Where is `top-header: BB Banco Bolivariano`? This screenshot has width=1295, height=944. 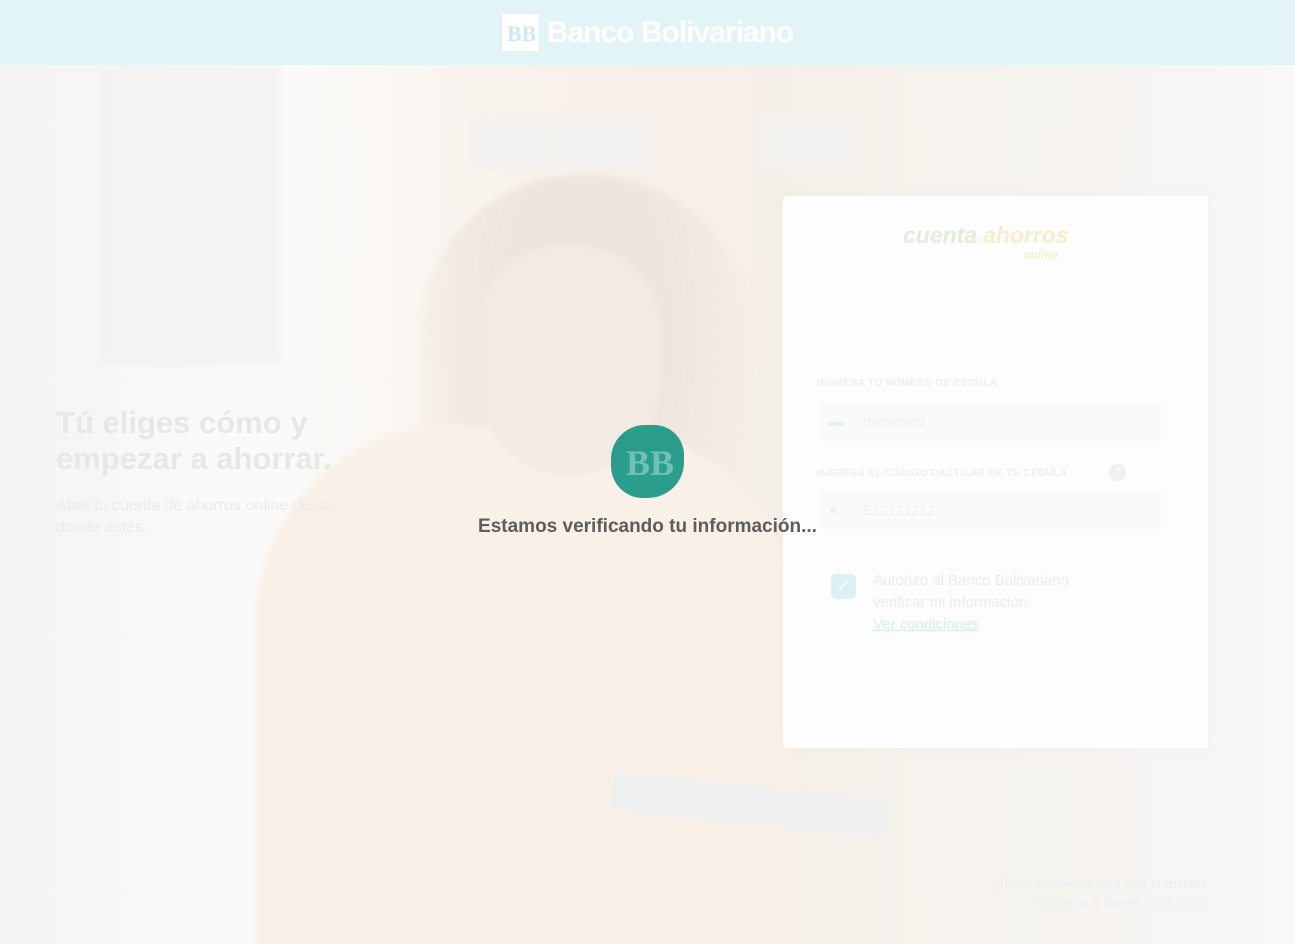 top-header: BB Banco Bolivariano is located at coordinates (647, 32).